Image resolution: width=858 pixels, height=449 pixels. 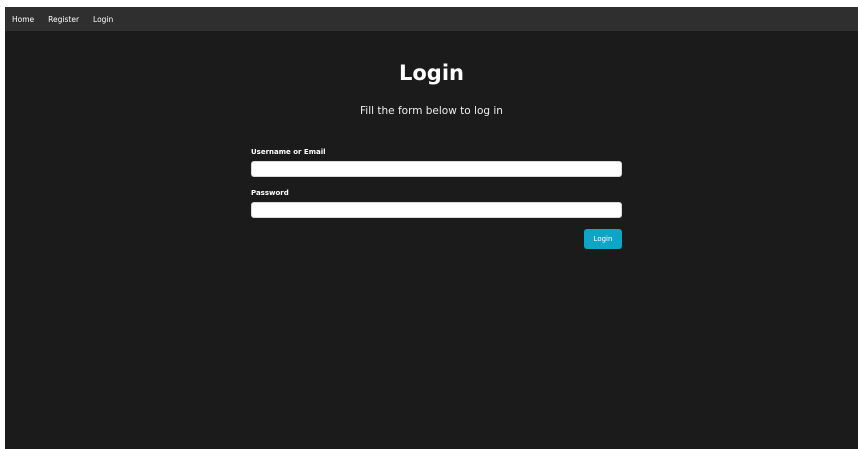 What do you see at coordinates (23, 19) in the screenshot?
I see `nav-link-home: Home` at bounding box center [23, 19].